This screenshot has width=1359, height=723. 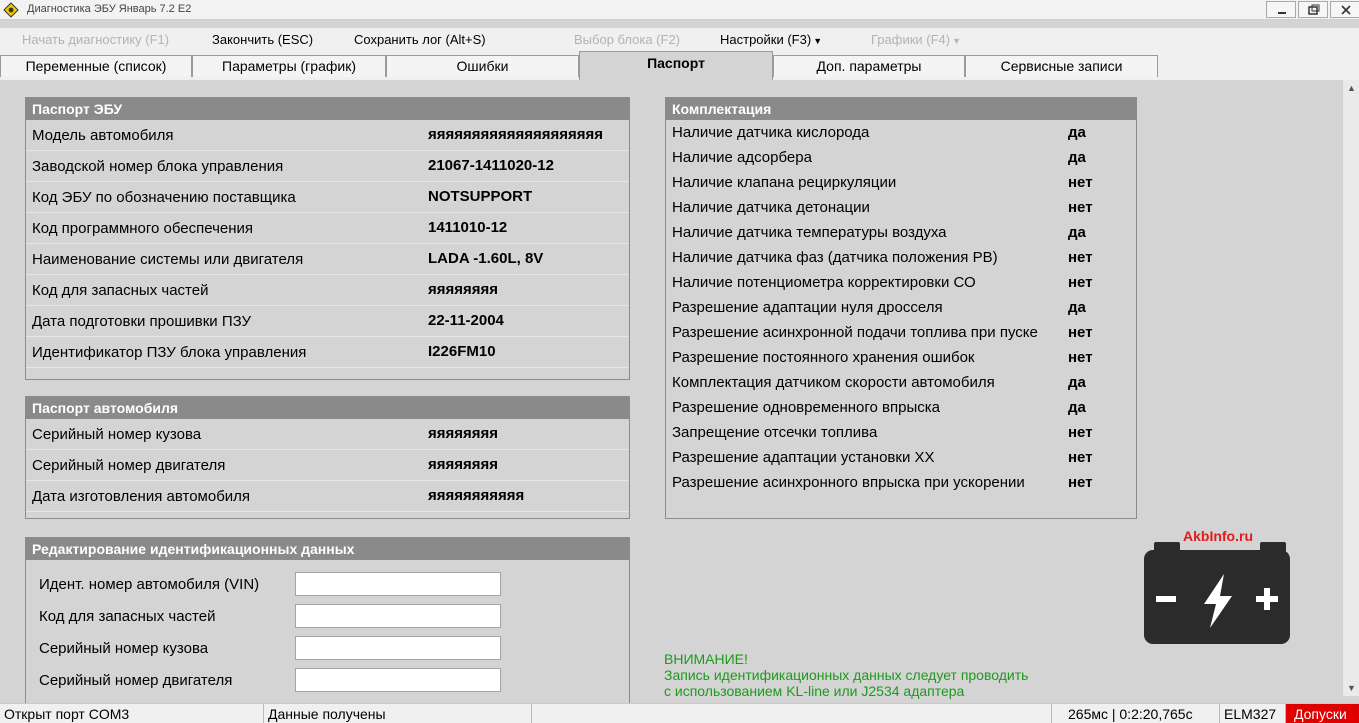 I want to click on battery-icon, so click(x=1217, y=593).